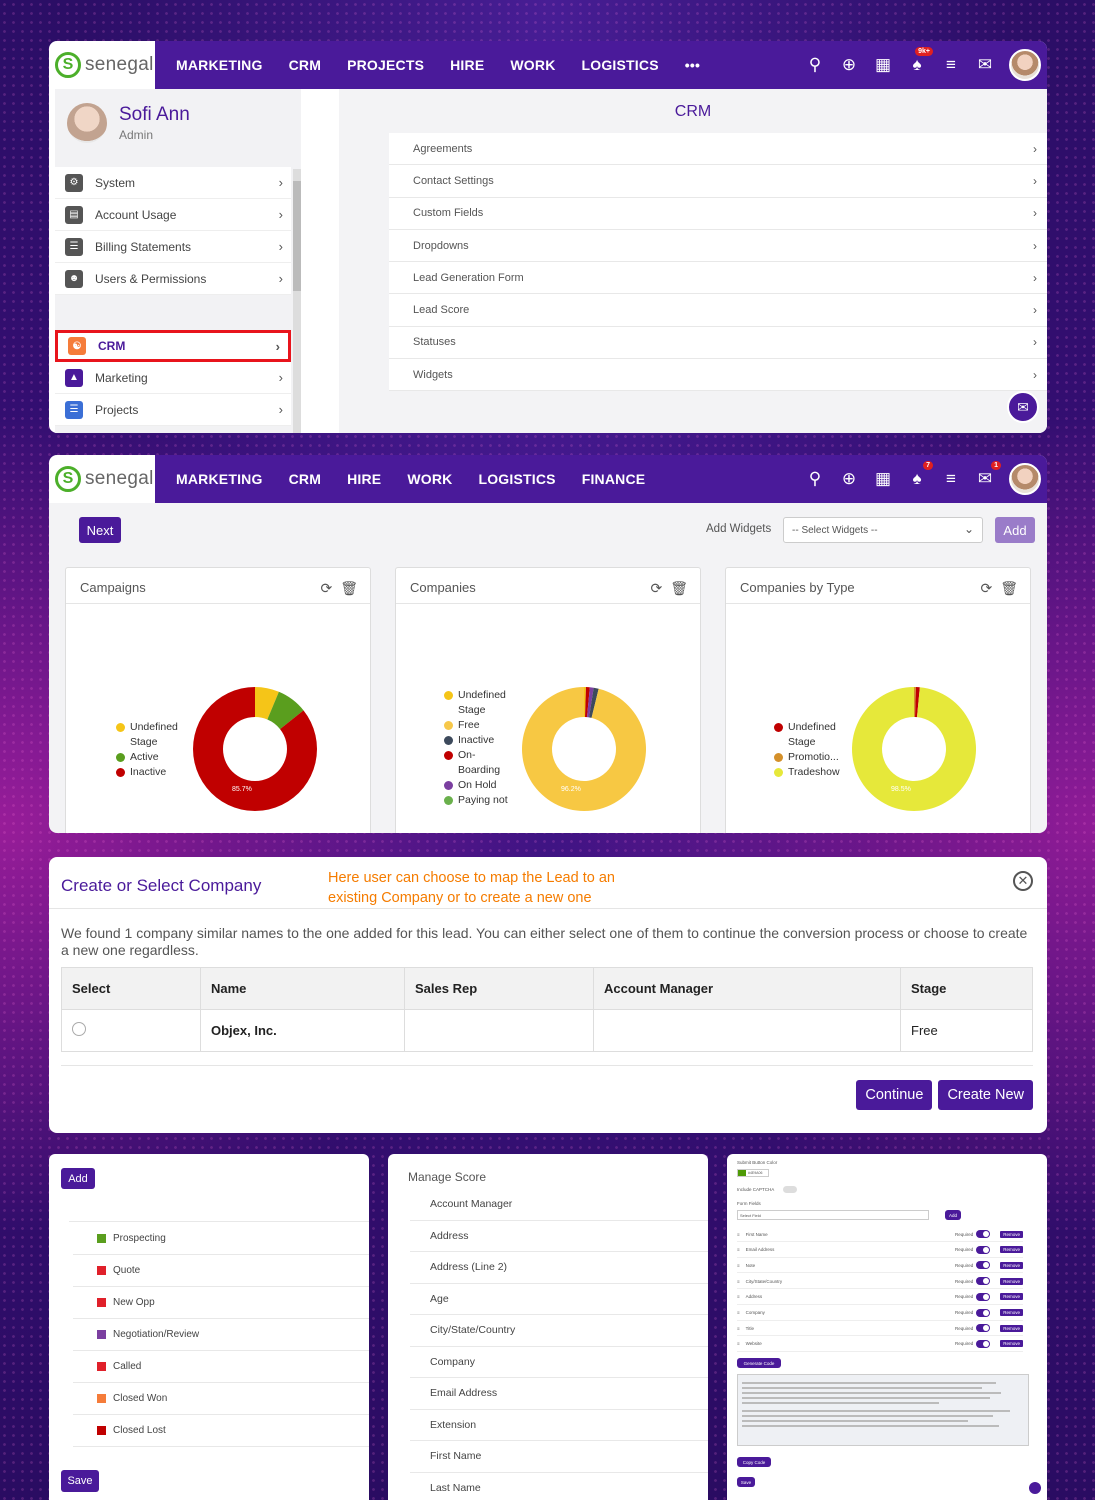 This screenshot has height=1500, width=1095. Describe the element at coordinates (718, 310) in the screenshot. I see `list-item: Lead Score ›` at that location.